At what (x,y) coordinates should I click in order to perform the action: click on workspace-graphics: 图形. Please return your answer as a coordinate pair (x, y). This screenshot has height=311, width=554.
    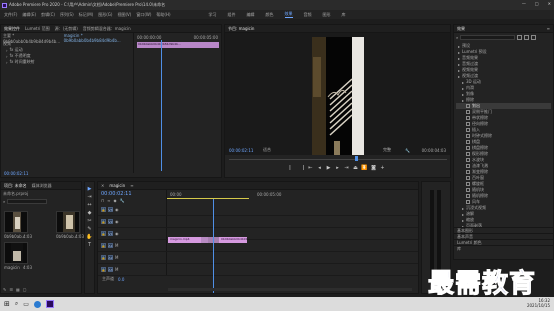
    Looking at the image, I should click on (327, 15).